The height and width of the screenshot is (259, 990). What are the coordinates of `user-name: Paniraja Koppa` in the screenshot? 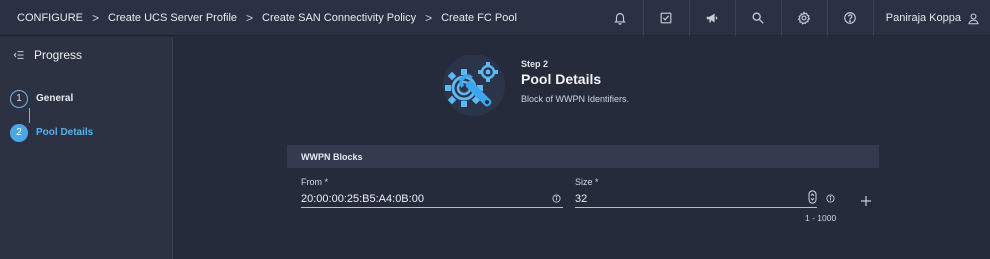 It's located at (923, 18).